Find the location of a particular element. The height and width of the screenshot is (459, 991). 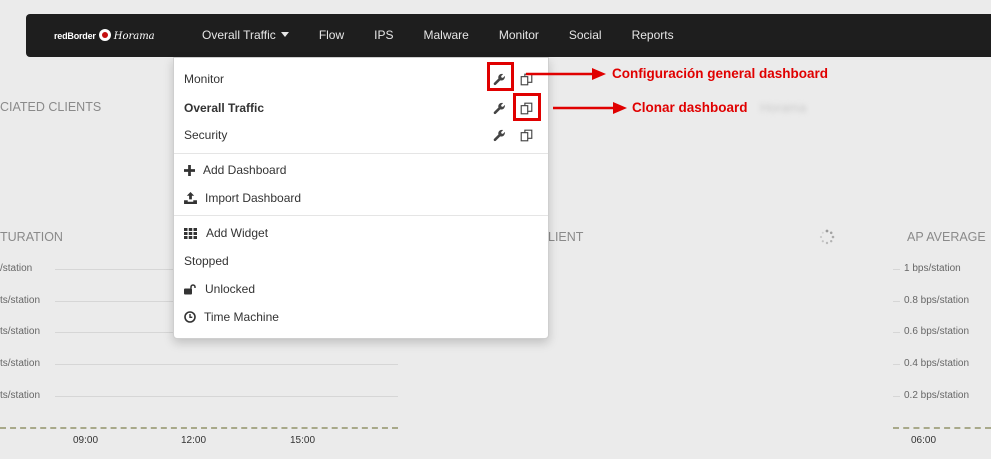

left-axis-label: /station is located at coordinates (16, 268).